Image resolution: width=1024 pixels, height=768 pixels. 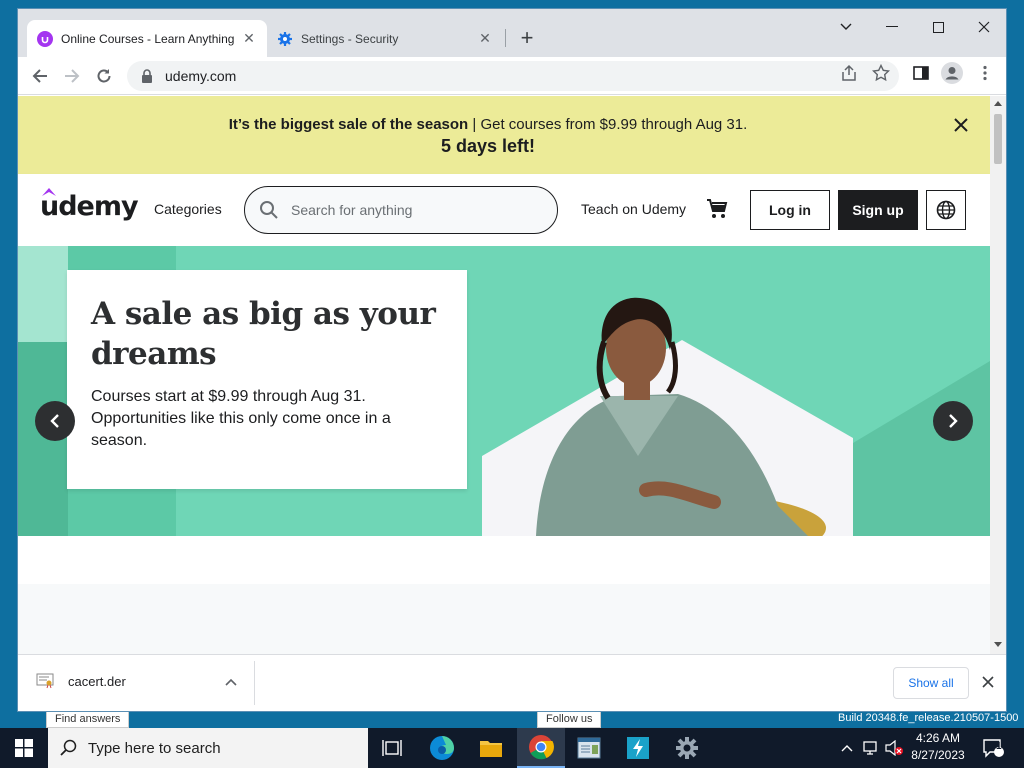 I want to click on teach-on-udemy-link: Teach on Udemy, so click(x=633, y=209).